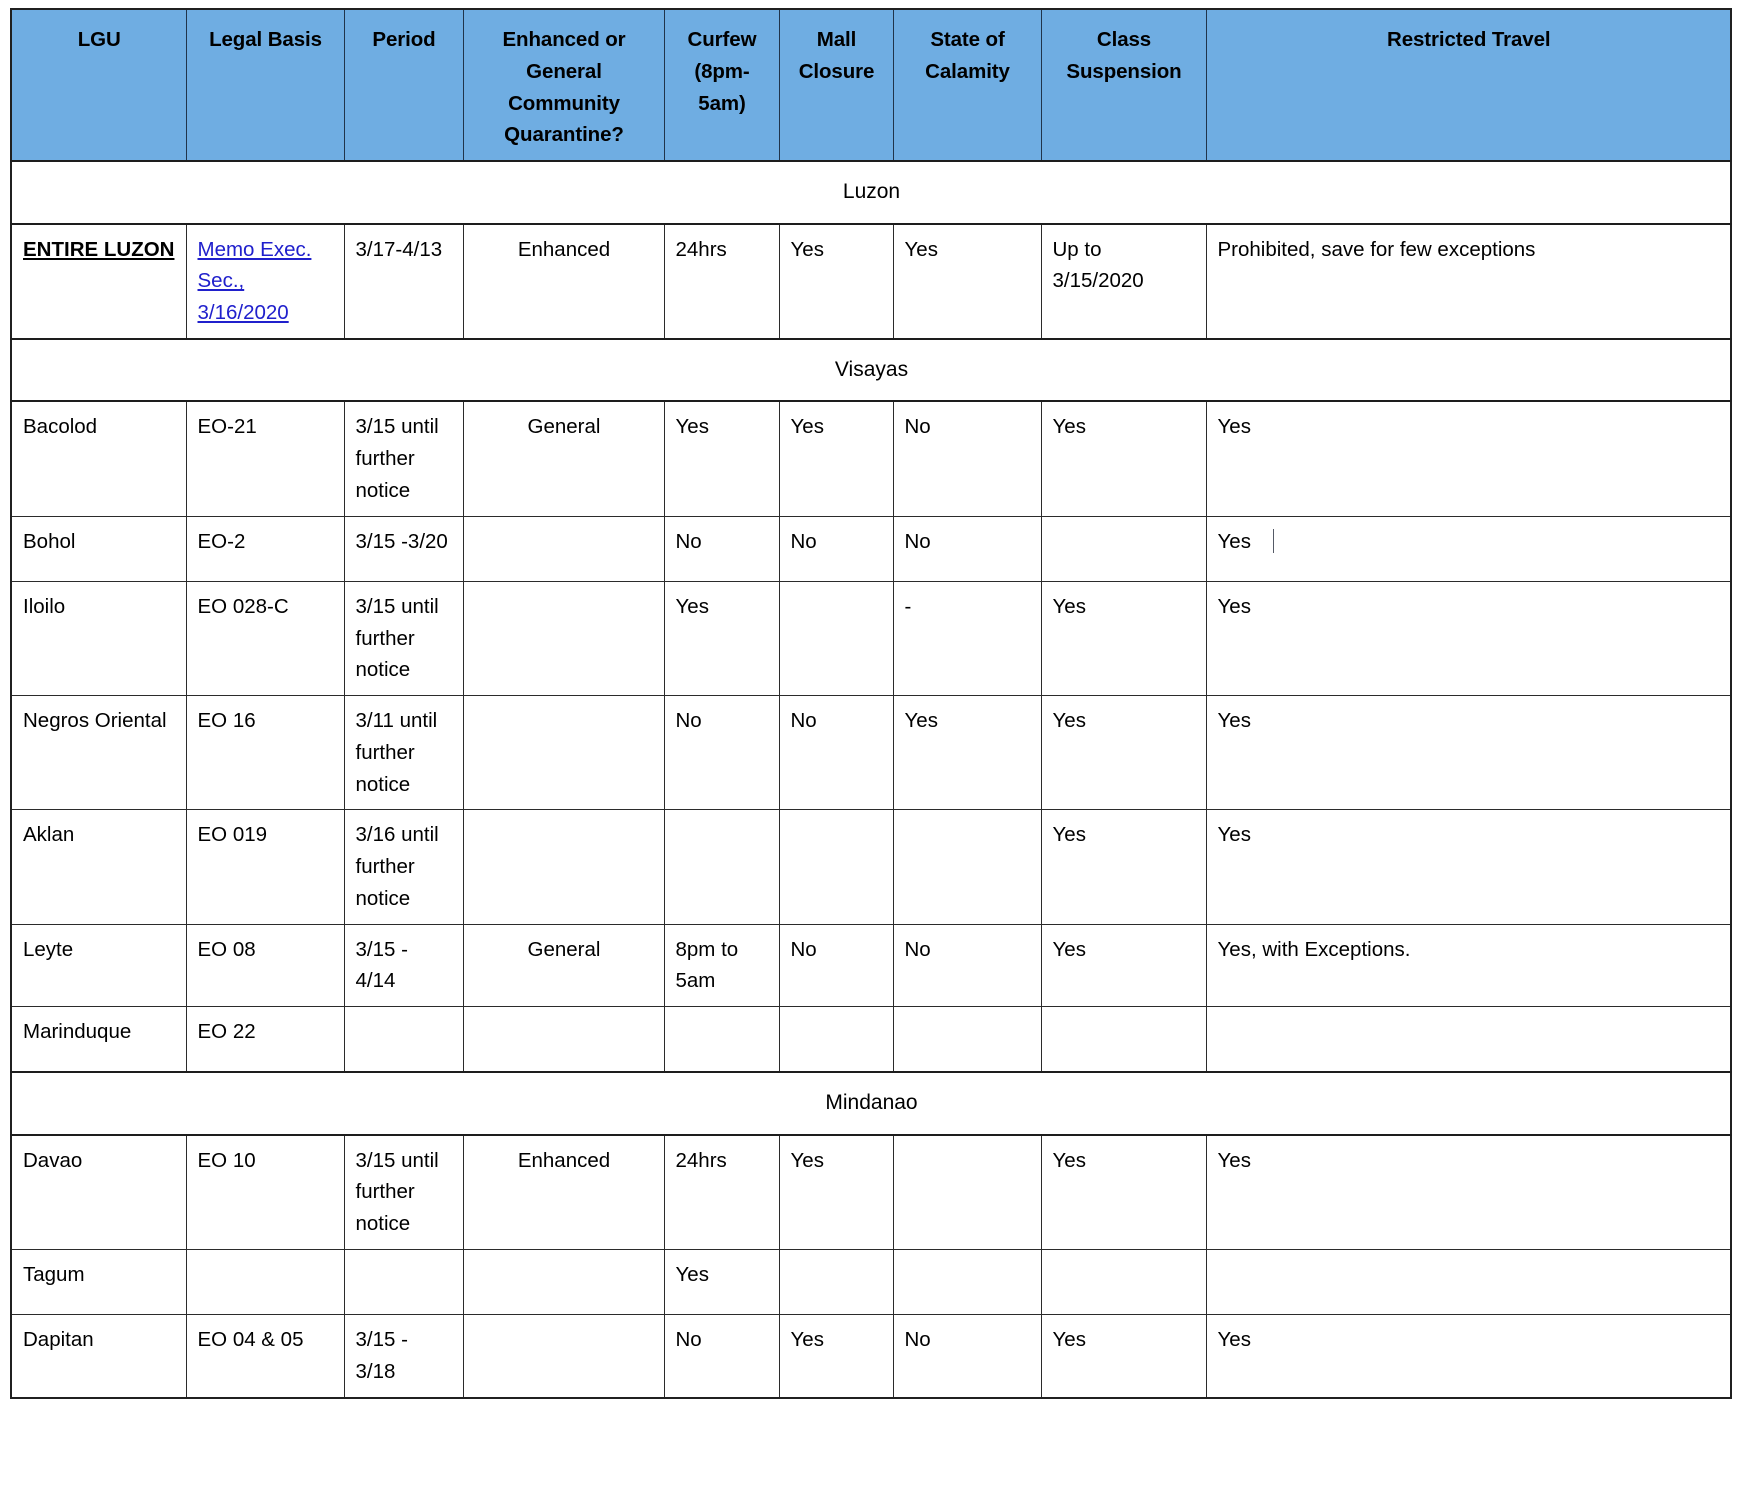 The height and width of the screenshot is (1490, 1740). What do you see at coordinates (265, 638) in the screenshot?
I see `cell-legal-basis: EO 028-C` at bounding box center [265, 638].